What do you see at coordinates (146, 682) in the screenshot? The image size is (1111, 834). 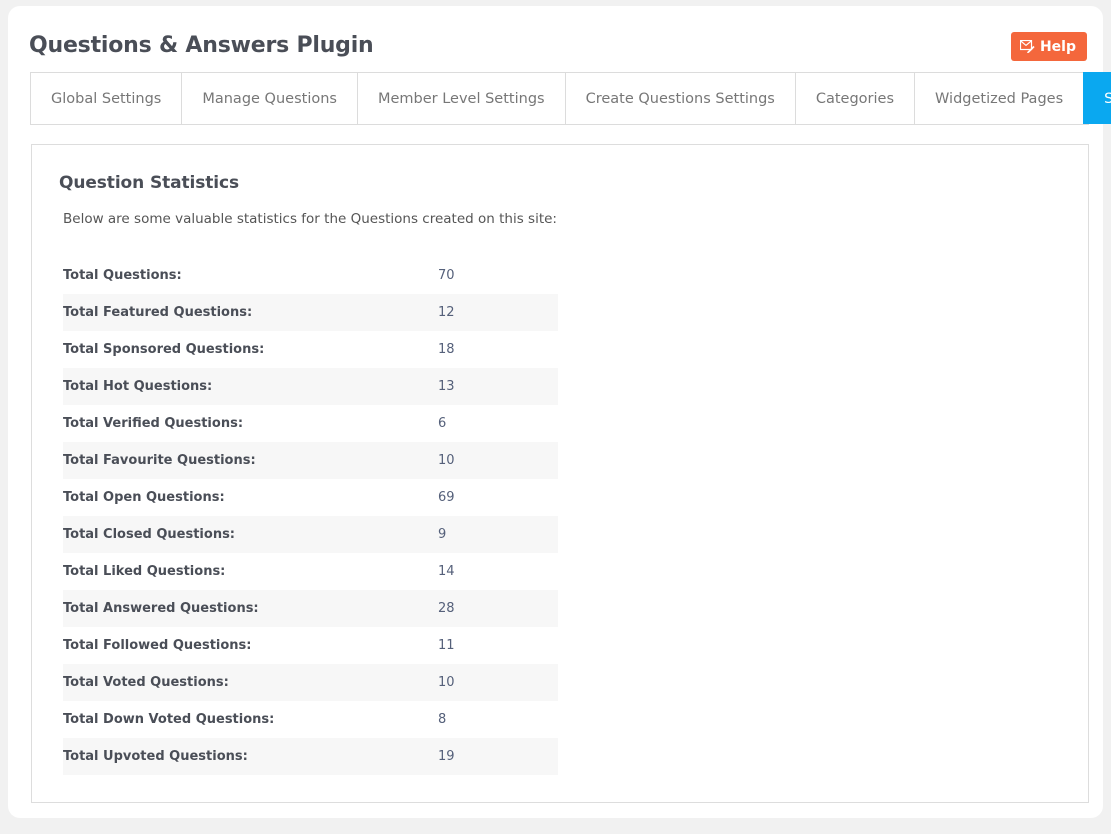 I see `stat-label: Total Voted Questions:` at bounding box center [146, 682].